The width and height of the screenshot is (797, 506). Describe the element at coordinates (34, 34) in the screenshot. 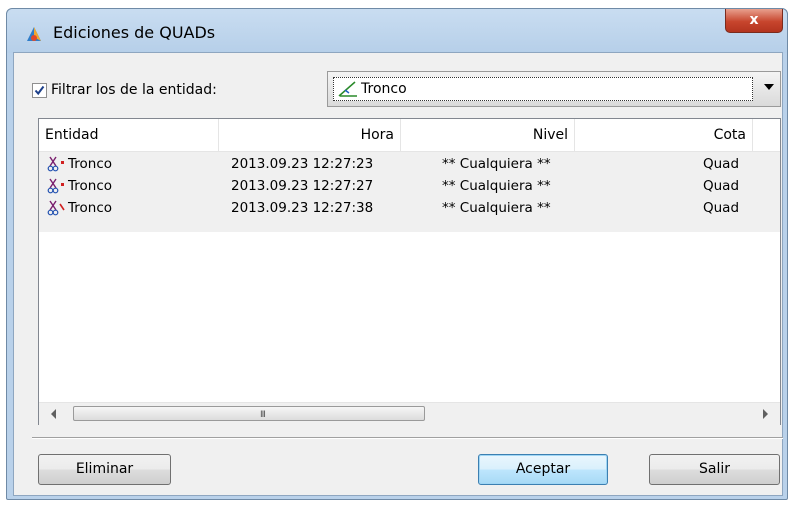

I see `app-icon` at that location.